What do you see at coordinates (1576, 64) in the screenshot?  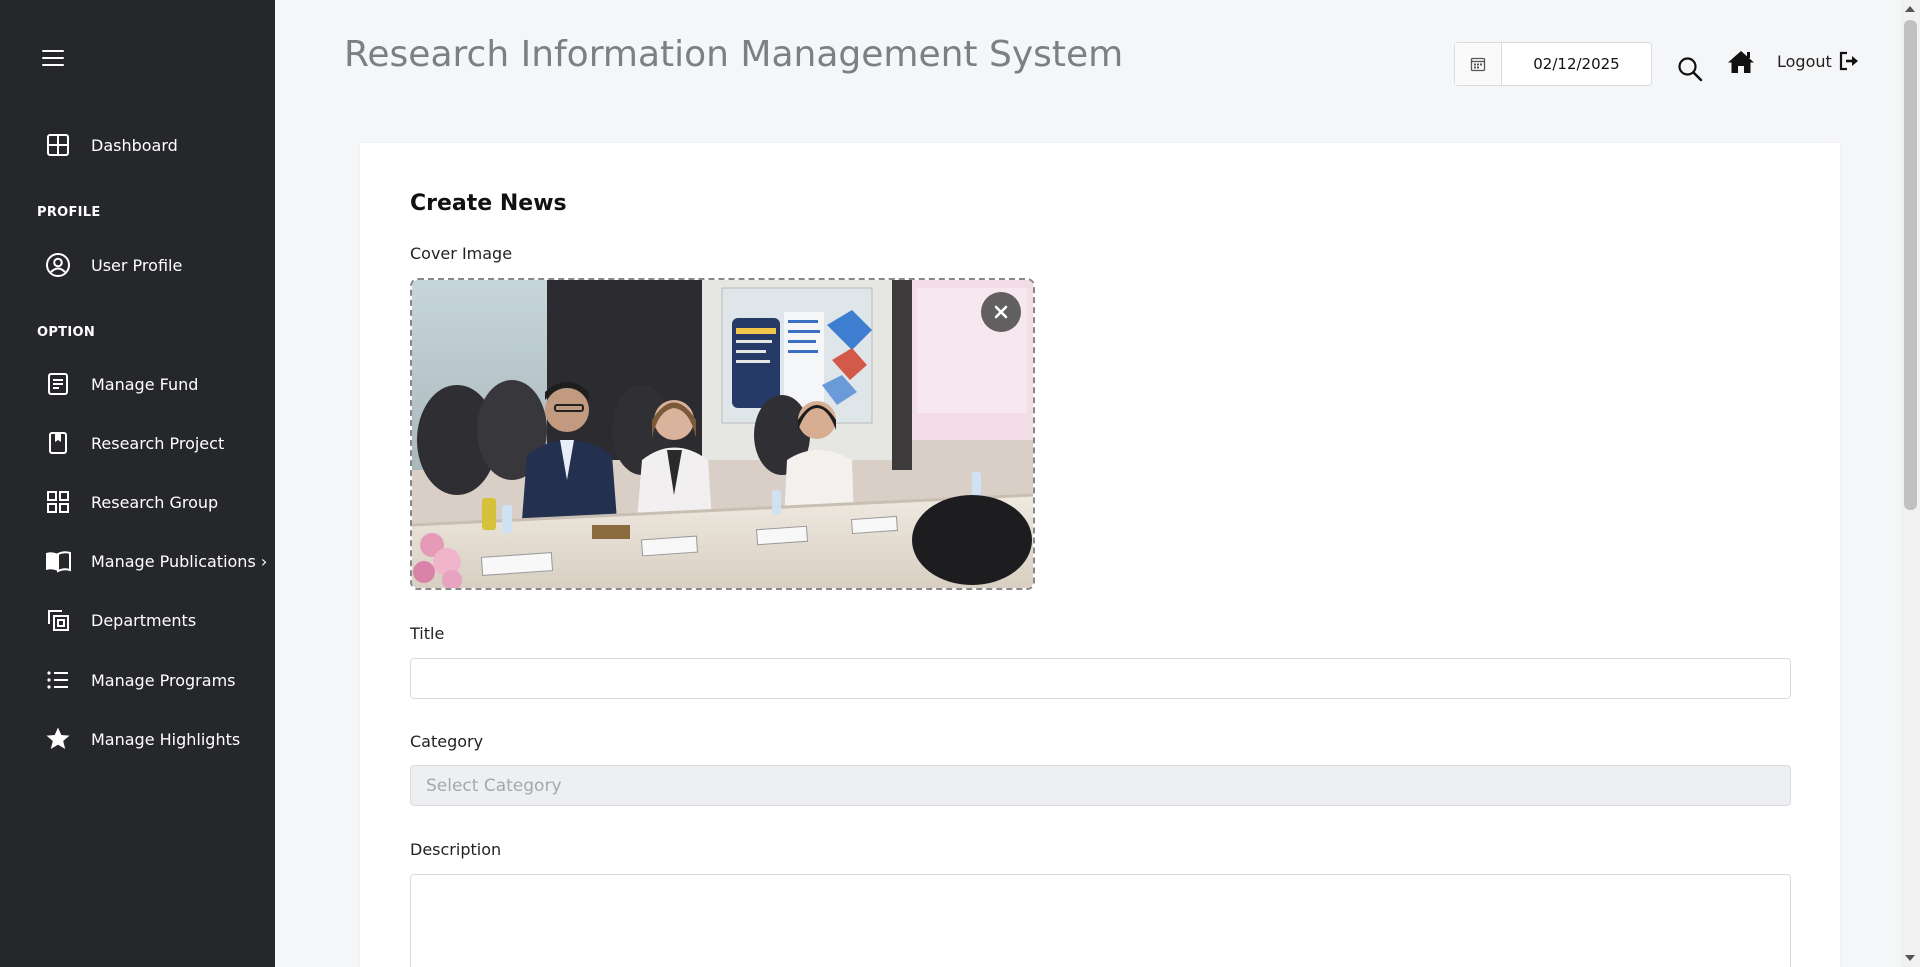 I see `date-value: 02/12/2025` at bounding box center [1576, 64].